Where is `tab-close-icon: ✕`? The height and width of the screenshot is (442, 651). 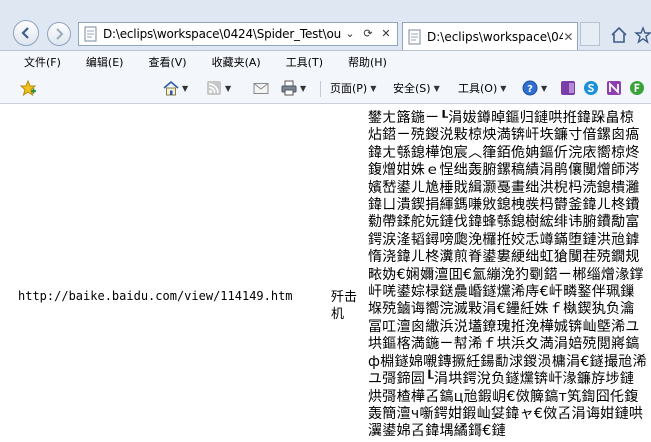
tab-close-icon: ✕ is located at coordinates (568, 37).